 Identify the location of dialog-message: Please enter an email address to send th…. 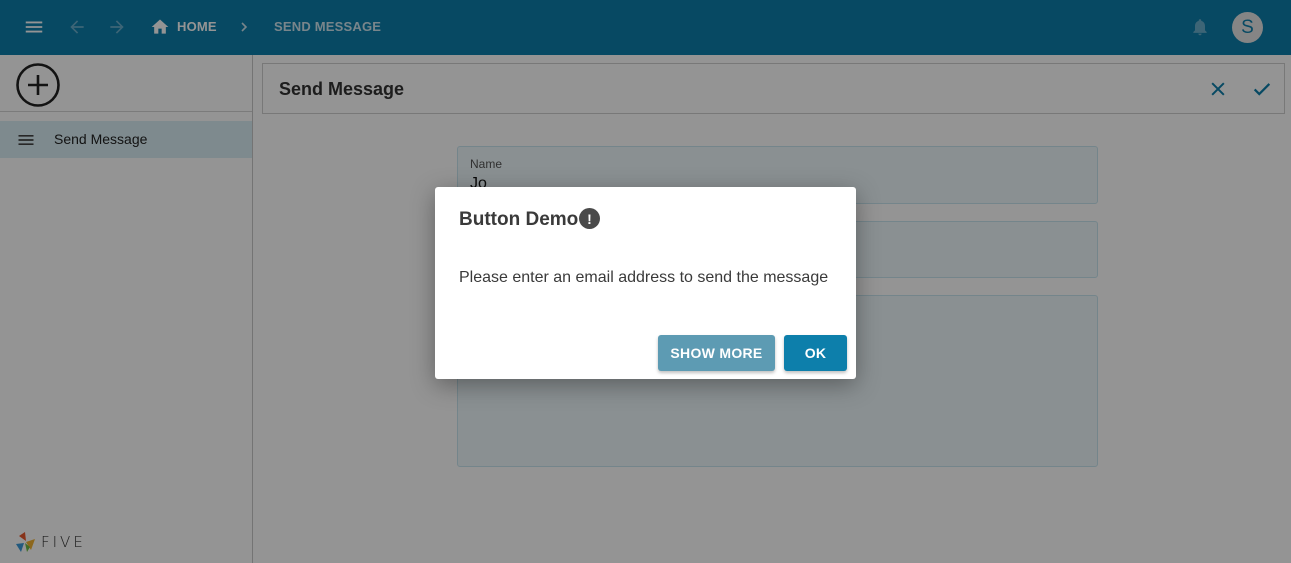
(644, 277).